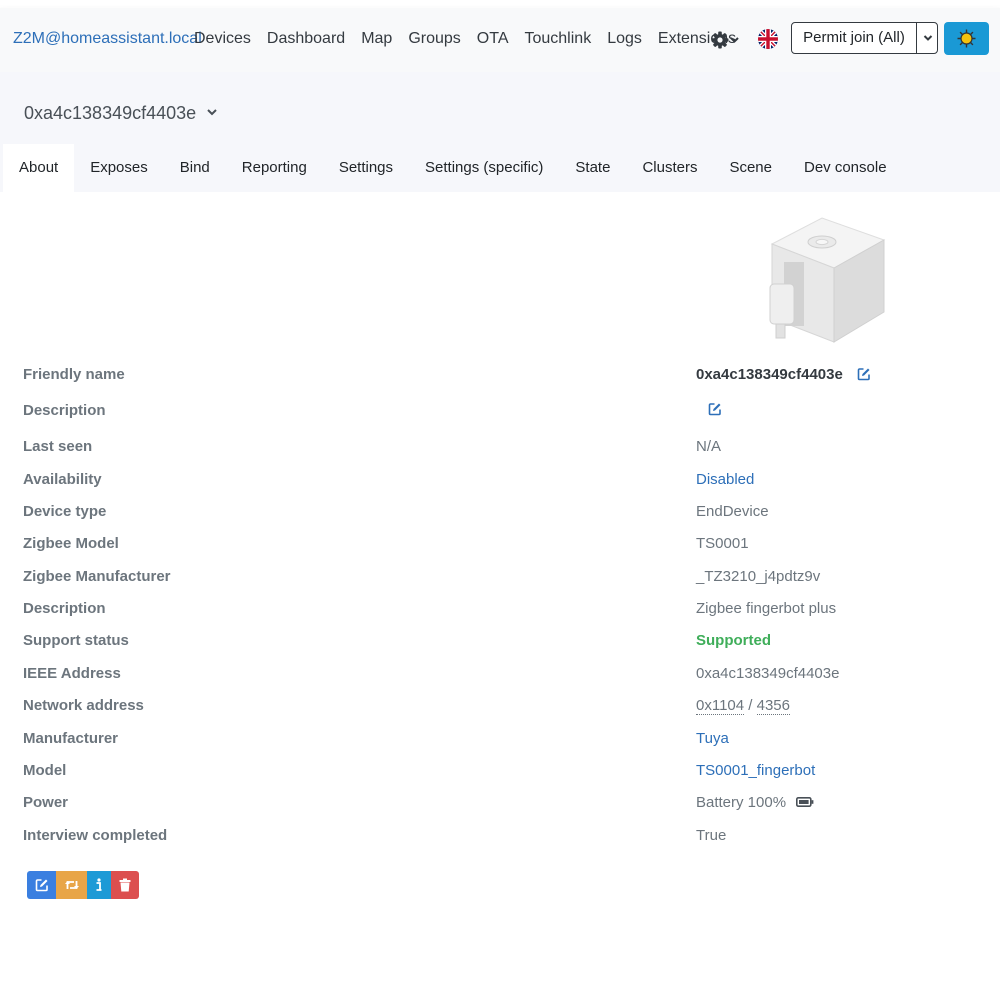 This screenshot has height=1000, width=1000. I want to click on edit-description-button, so click(715, 411).